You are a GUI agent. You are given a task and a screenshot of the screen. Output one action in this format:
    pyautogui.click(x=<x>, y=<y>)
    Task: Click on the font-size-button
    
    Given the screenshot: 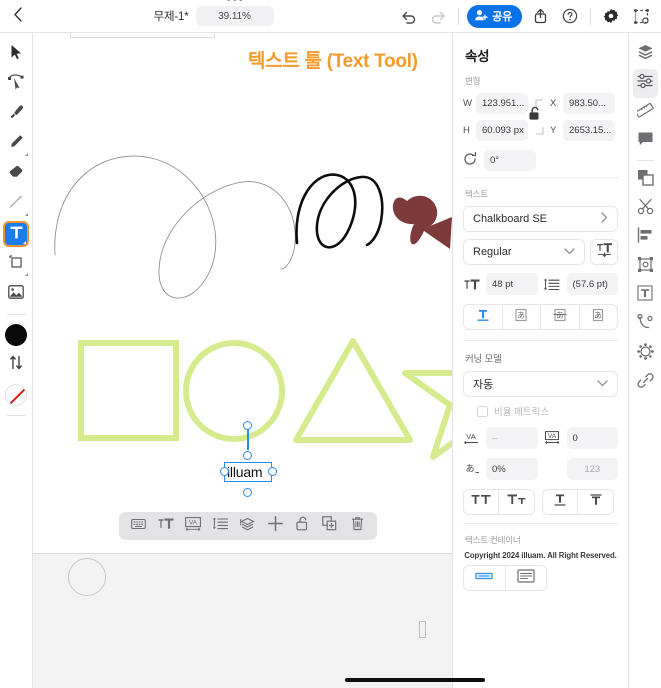 What is the action you would take?
    pyautogui.click(x=166, y=526)
    